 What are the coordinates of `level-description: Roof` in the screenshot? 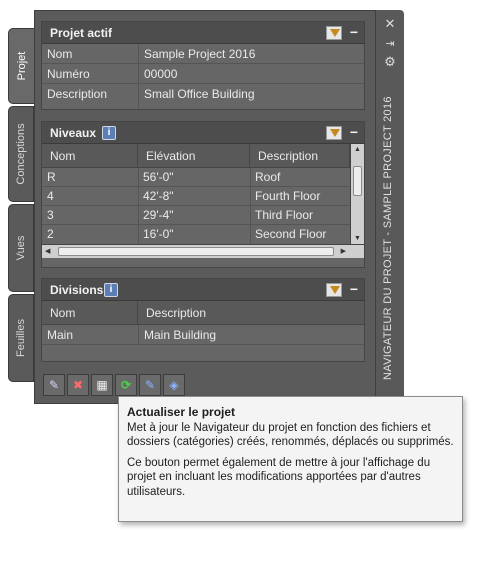 It's located at (268, 177).